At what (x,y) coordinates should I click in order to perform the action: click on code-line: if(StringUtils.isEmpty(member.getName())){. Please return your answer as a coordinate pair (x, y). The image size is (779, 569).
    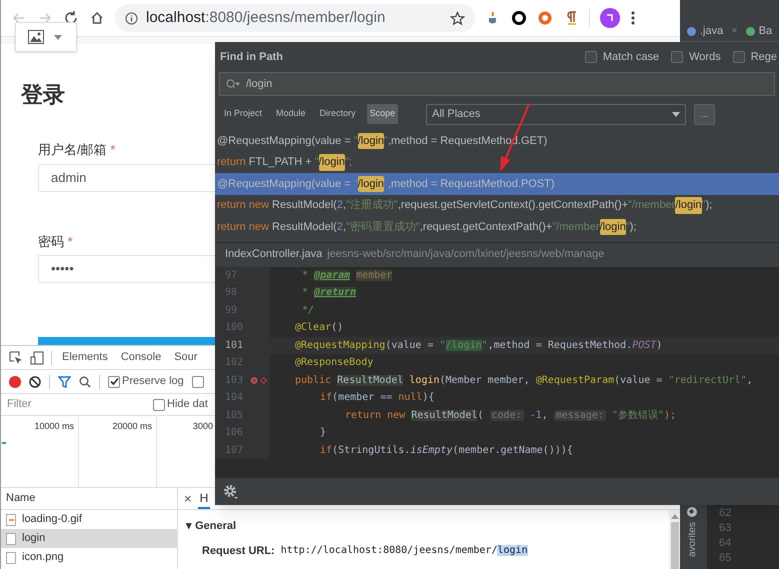
    Looking at the image, I should click on (446, 451).